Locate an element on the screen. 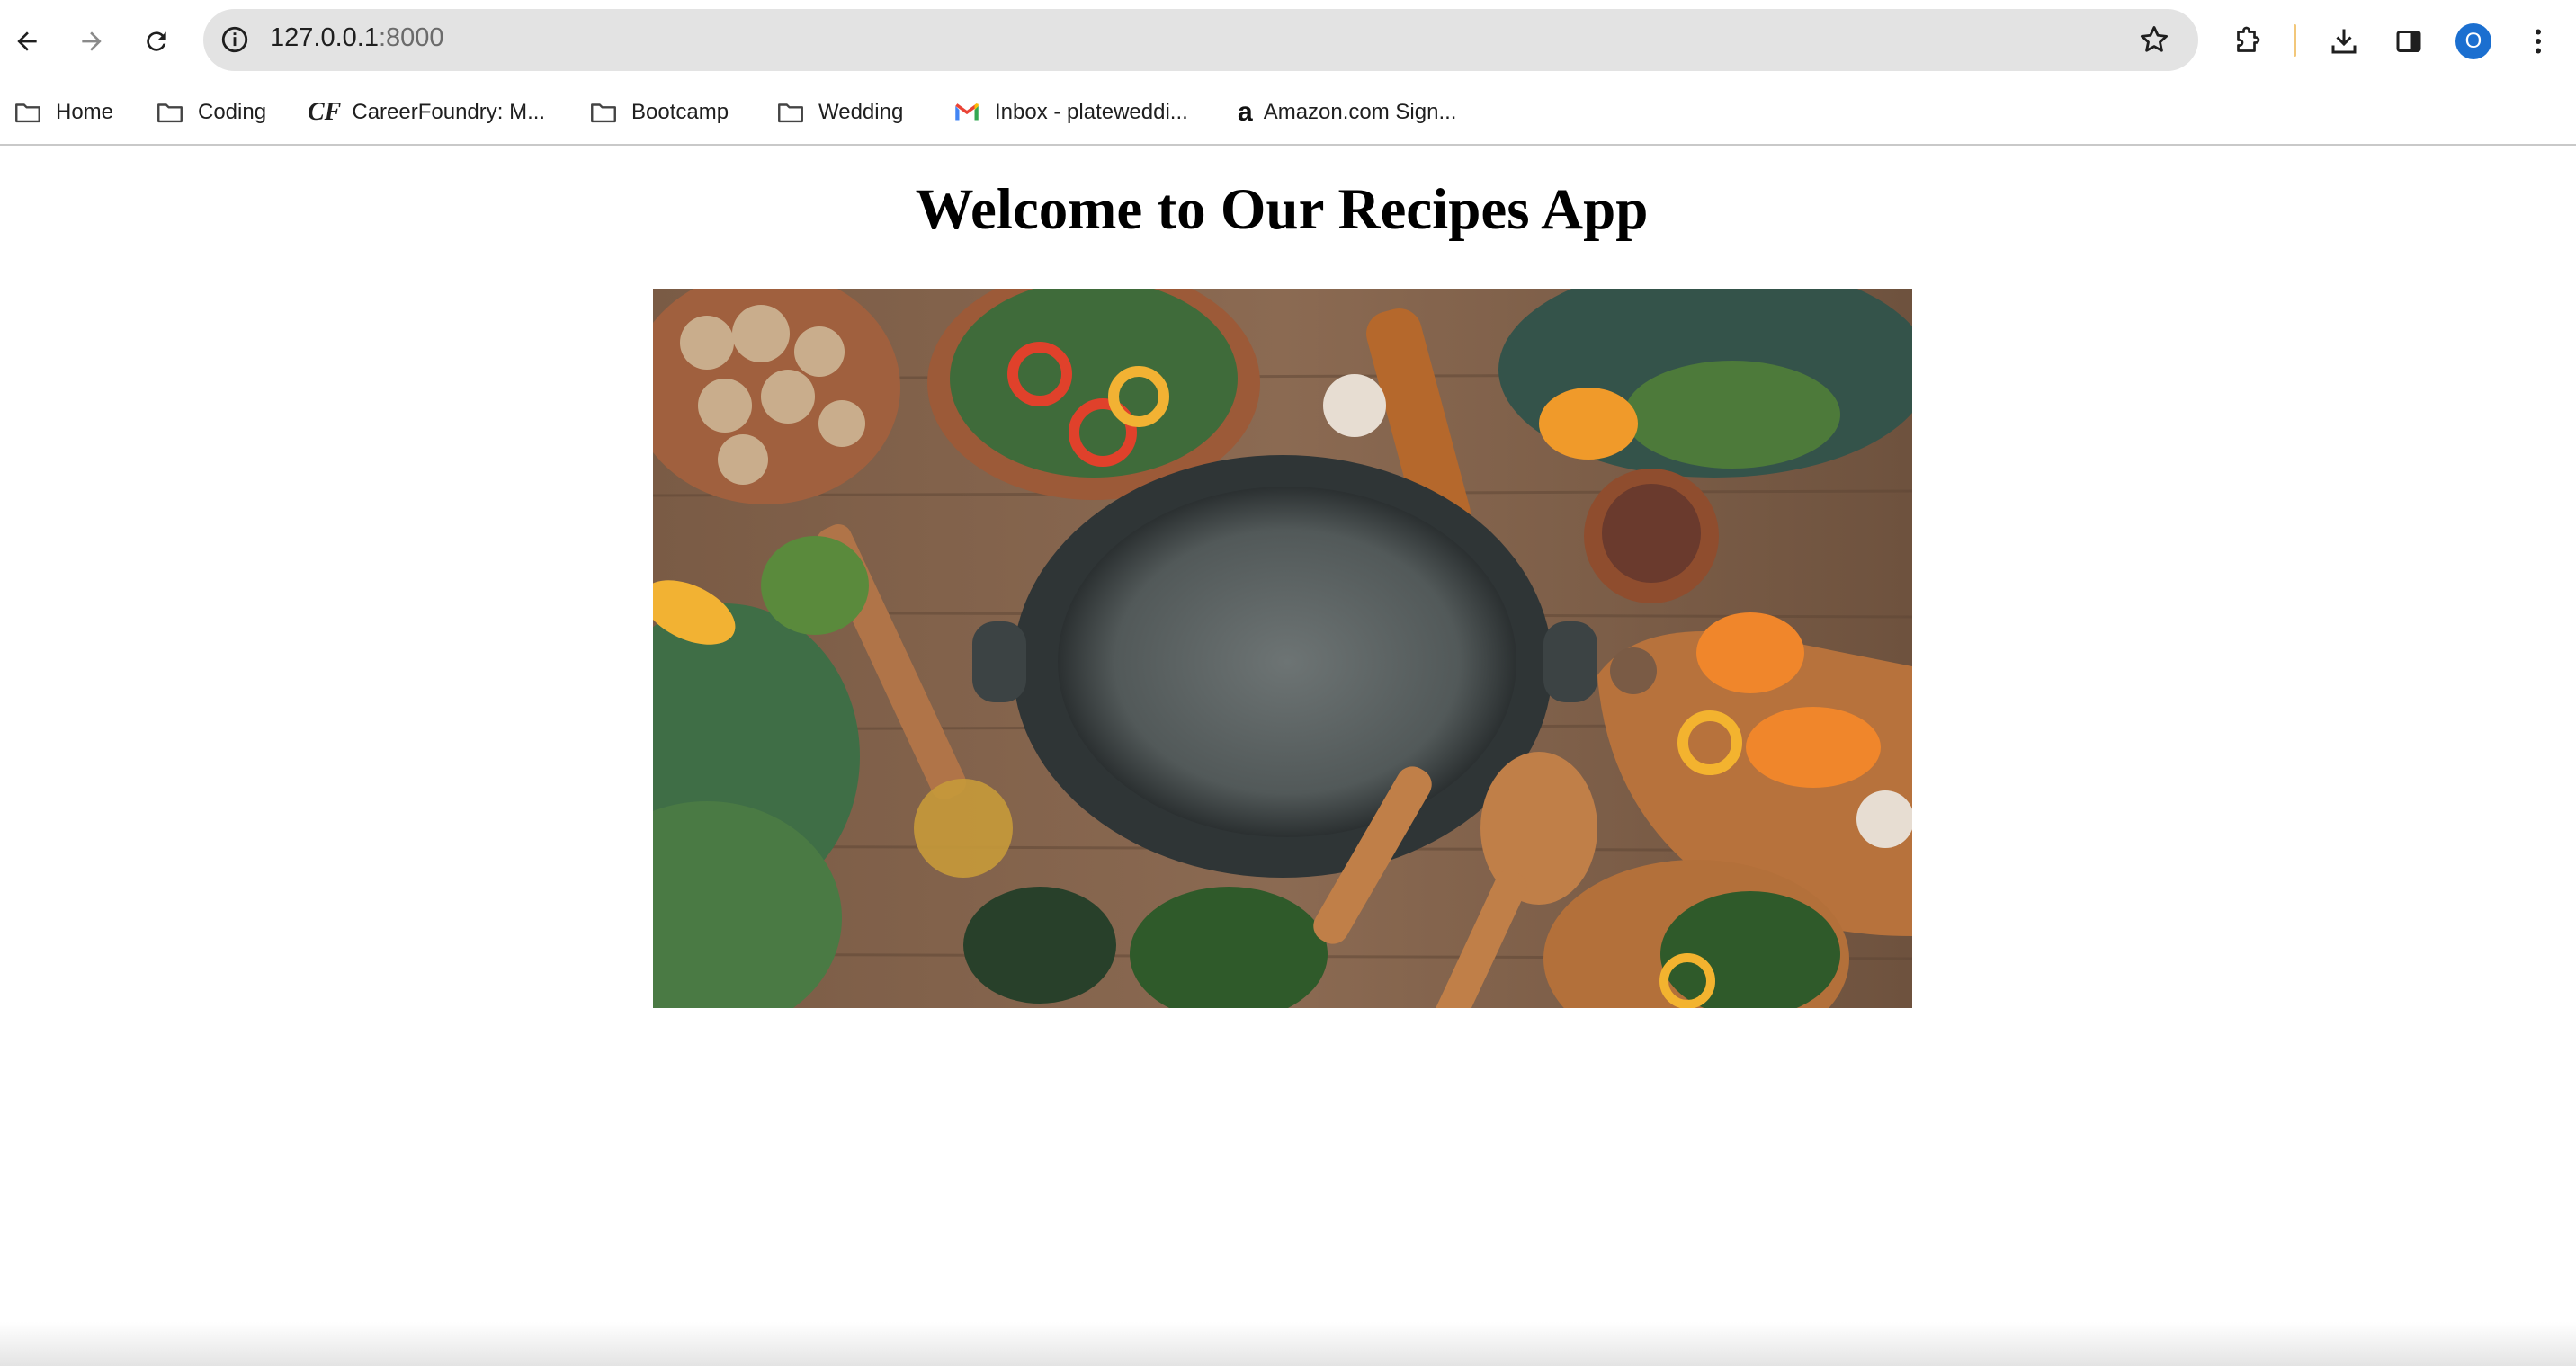 This screenshot has height=1366, width=2576. forward-arrow-icon is located at coordinates (92, 41).